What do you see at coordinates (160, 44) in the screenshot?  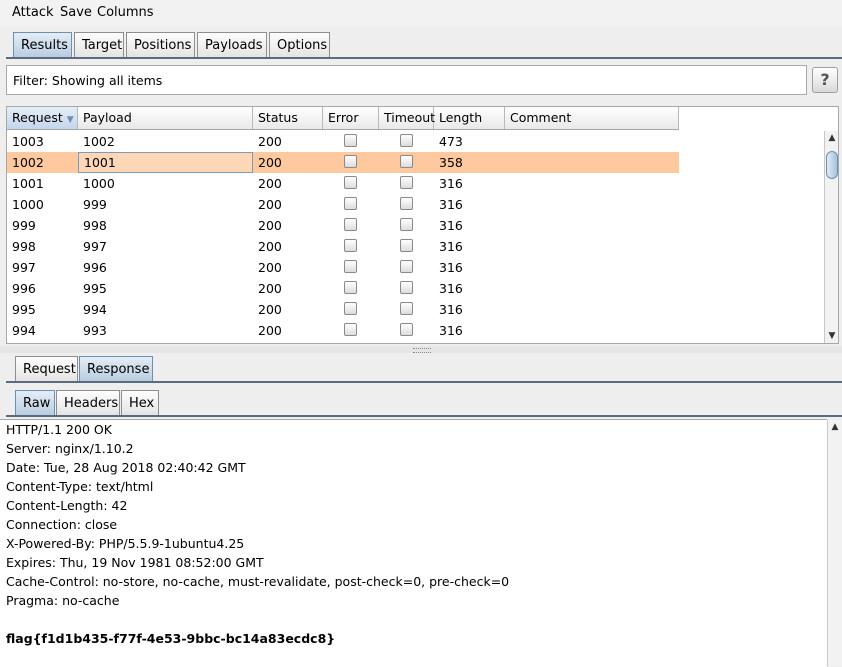 I see `tab-positions: Positions` at bounding box center [160, 44].